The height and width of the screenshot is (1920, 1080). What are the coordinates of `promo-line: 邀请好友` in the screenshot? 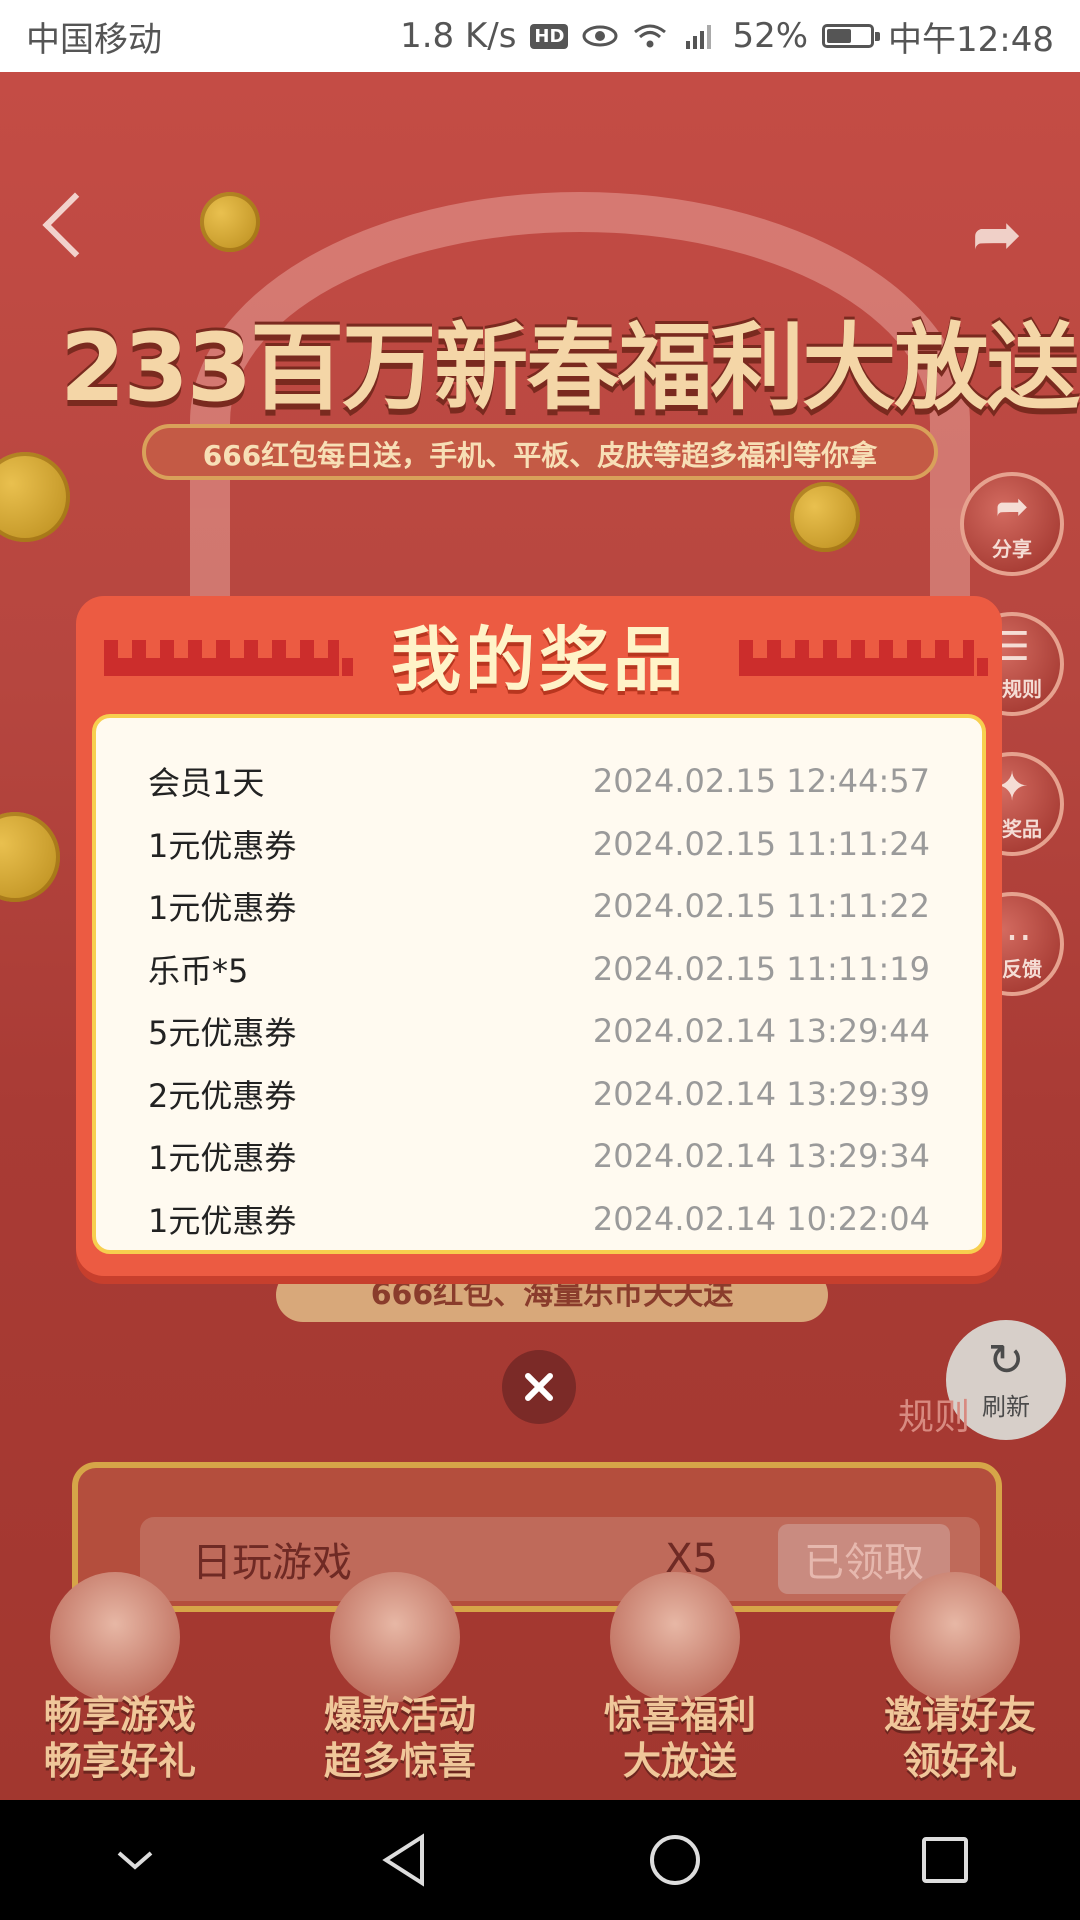 It's located at (959, 1715).